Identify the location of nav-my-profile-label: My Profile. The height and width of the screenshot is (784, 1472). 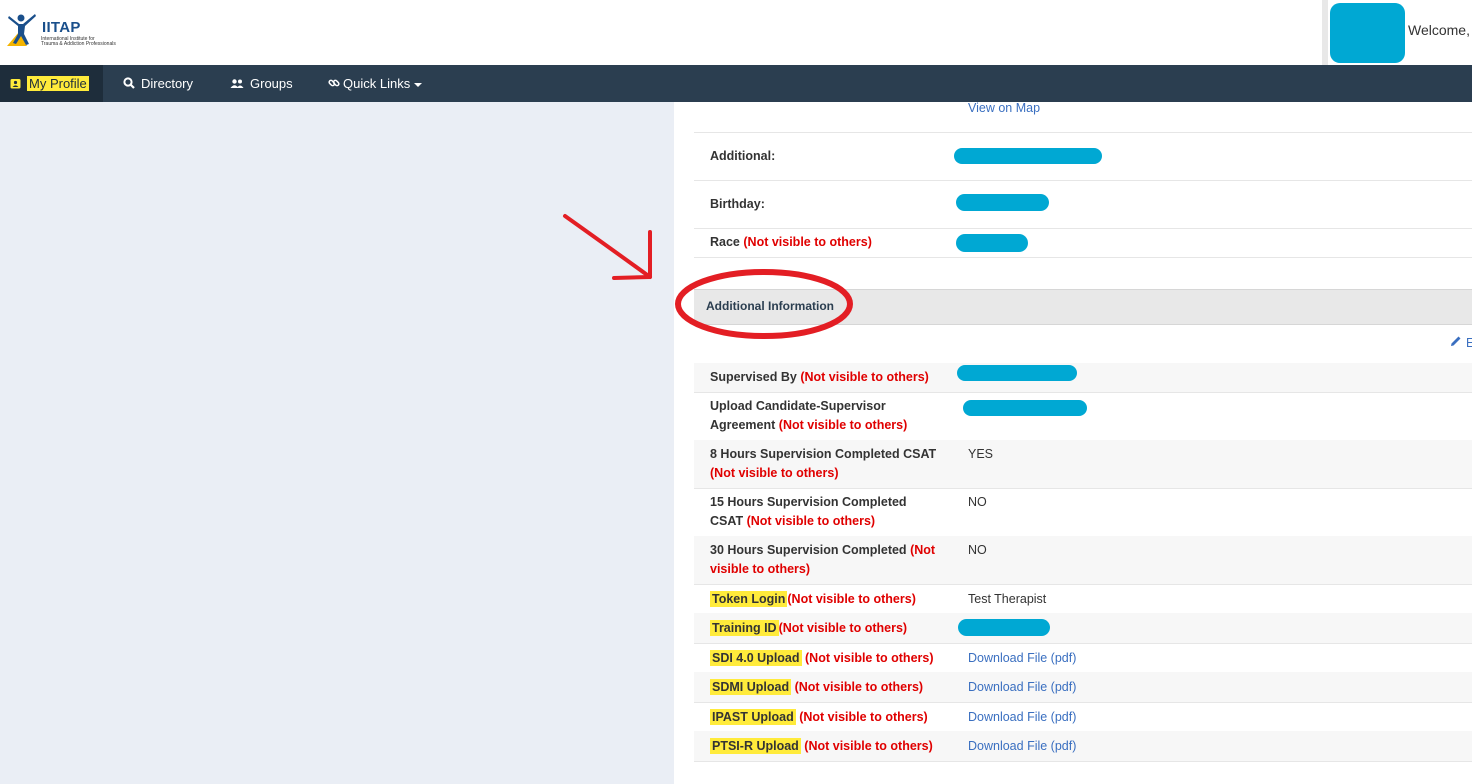
(58, 83).